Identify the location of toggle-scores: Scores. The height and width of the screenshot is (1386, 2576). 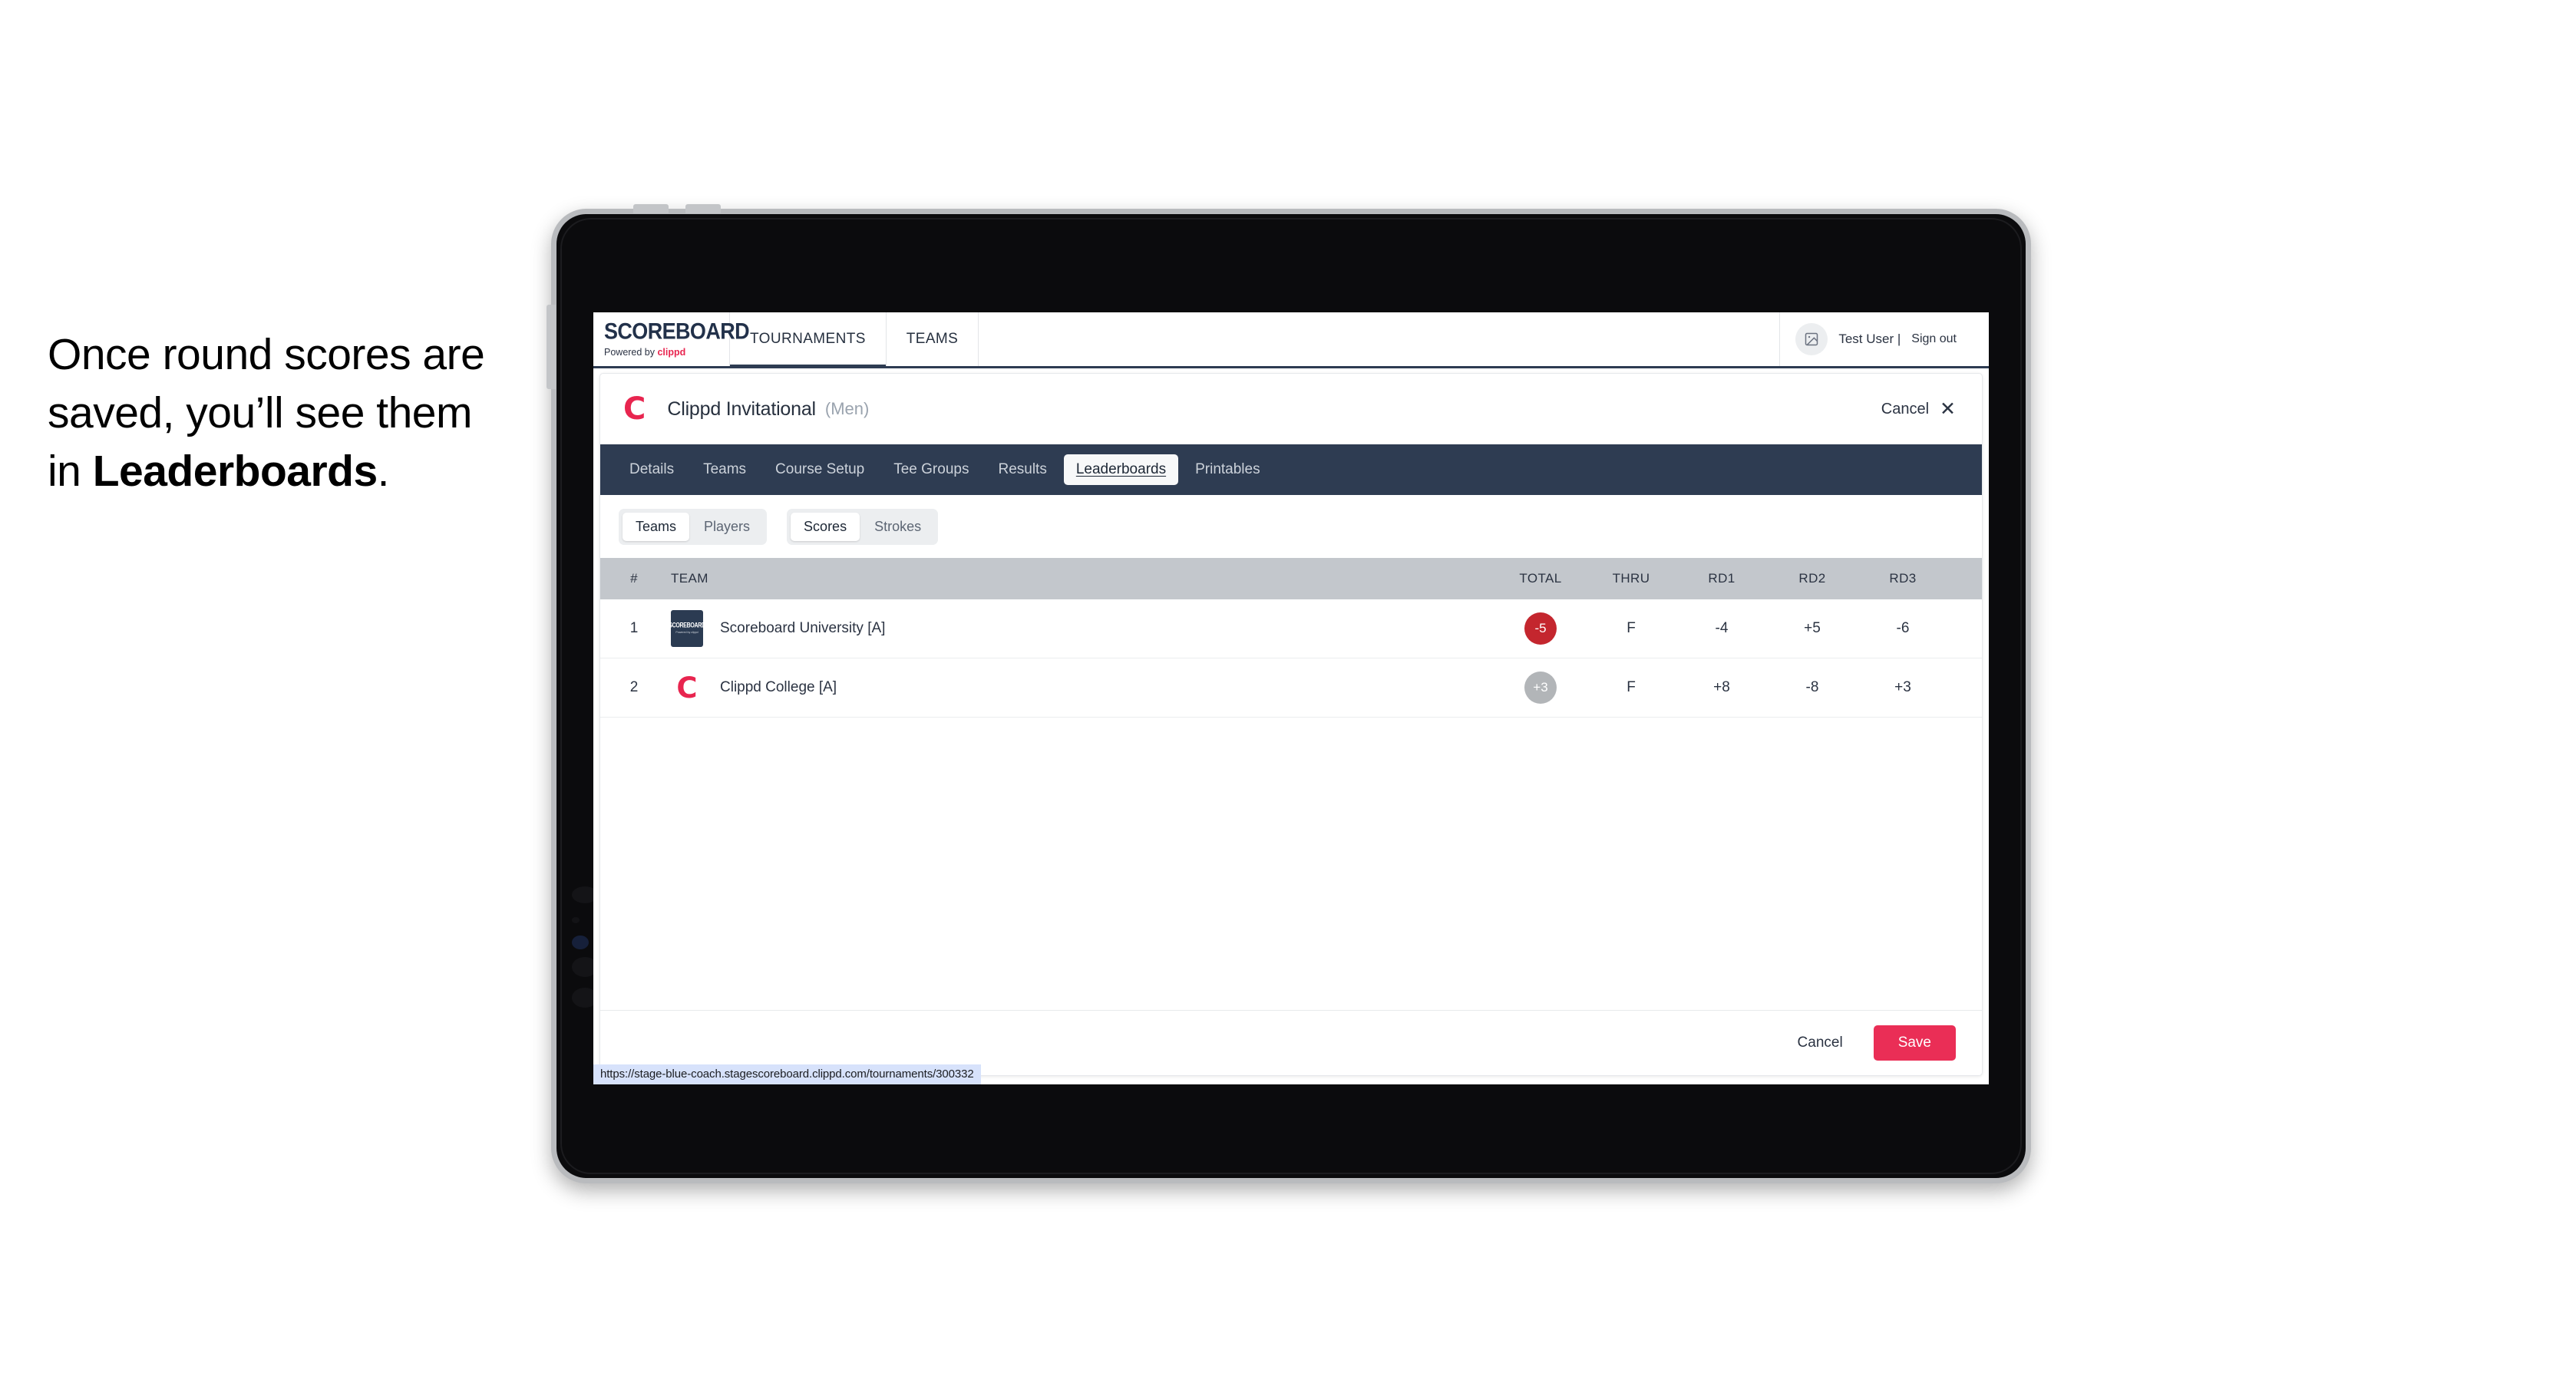
(825, 526).